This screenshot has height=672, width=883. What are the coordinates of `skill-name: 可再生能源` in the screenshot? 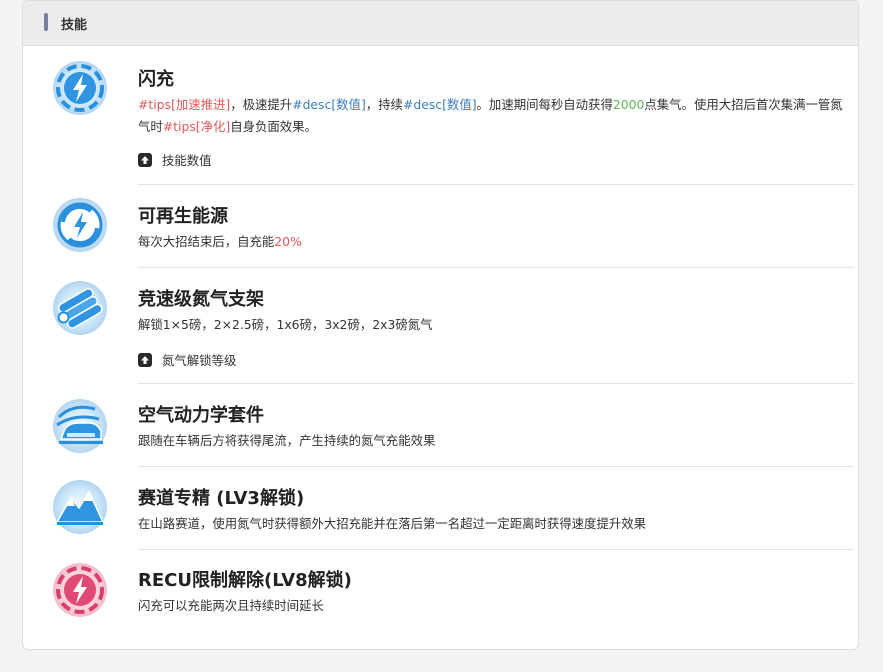 It's located at (183, 216).